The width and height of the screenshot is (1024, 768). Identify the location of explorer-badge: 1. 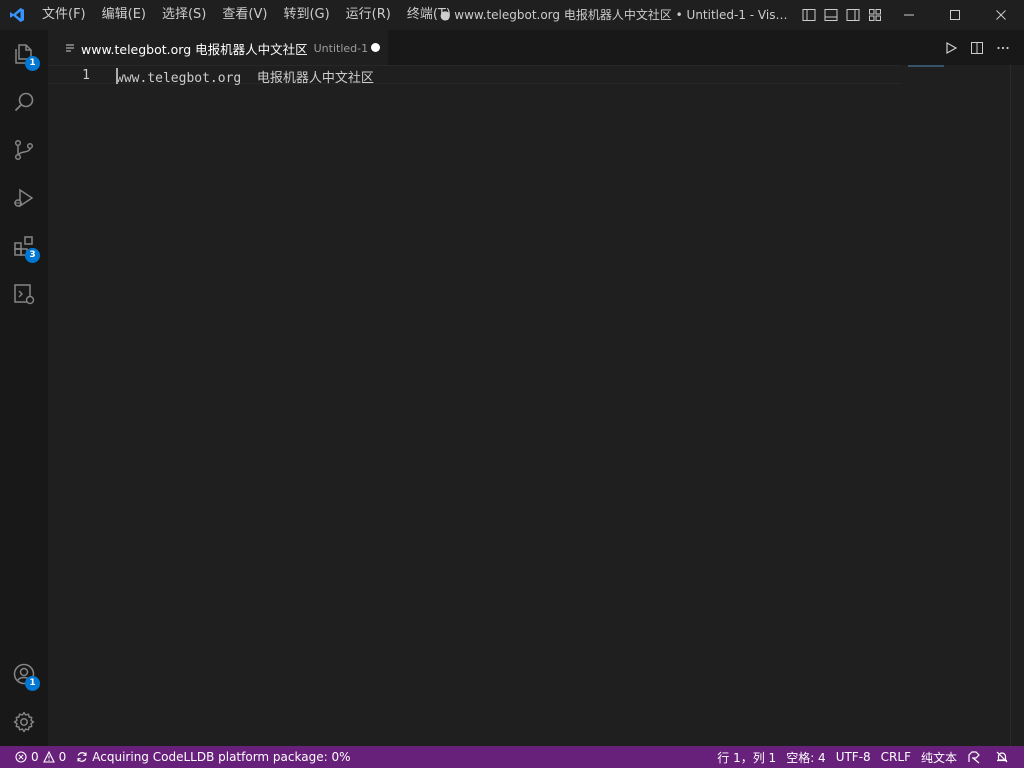
(32, 63).